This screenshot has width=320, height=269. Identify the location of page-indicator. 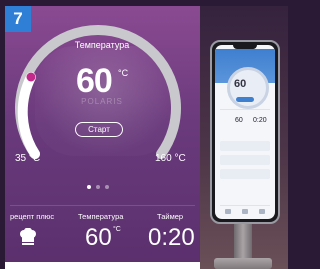
(98, 187).